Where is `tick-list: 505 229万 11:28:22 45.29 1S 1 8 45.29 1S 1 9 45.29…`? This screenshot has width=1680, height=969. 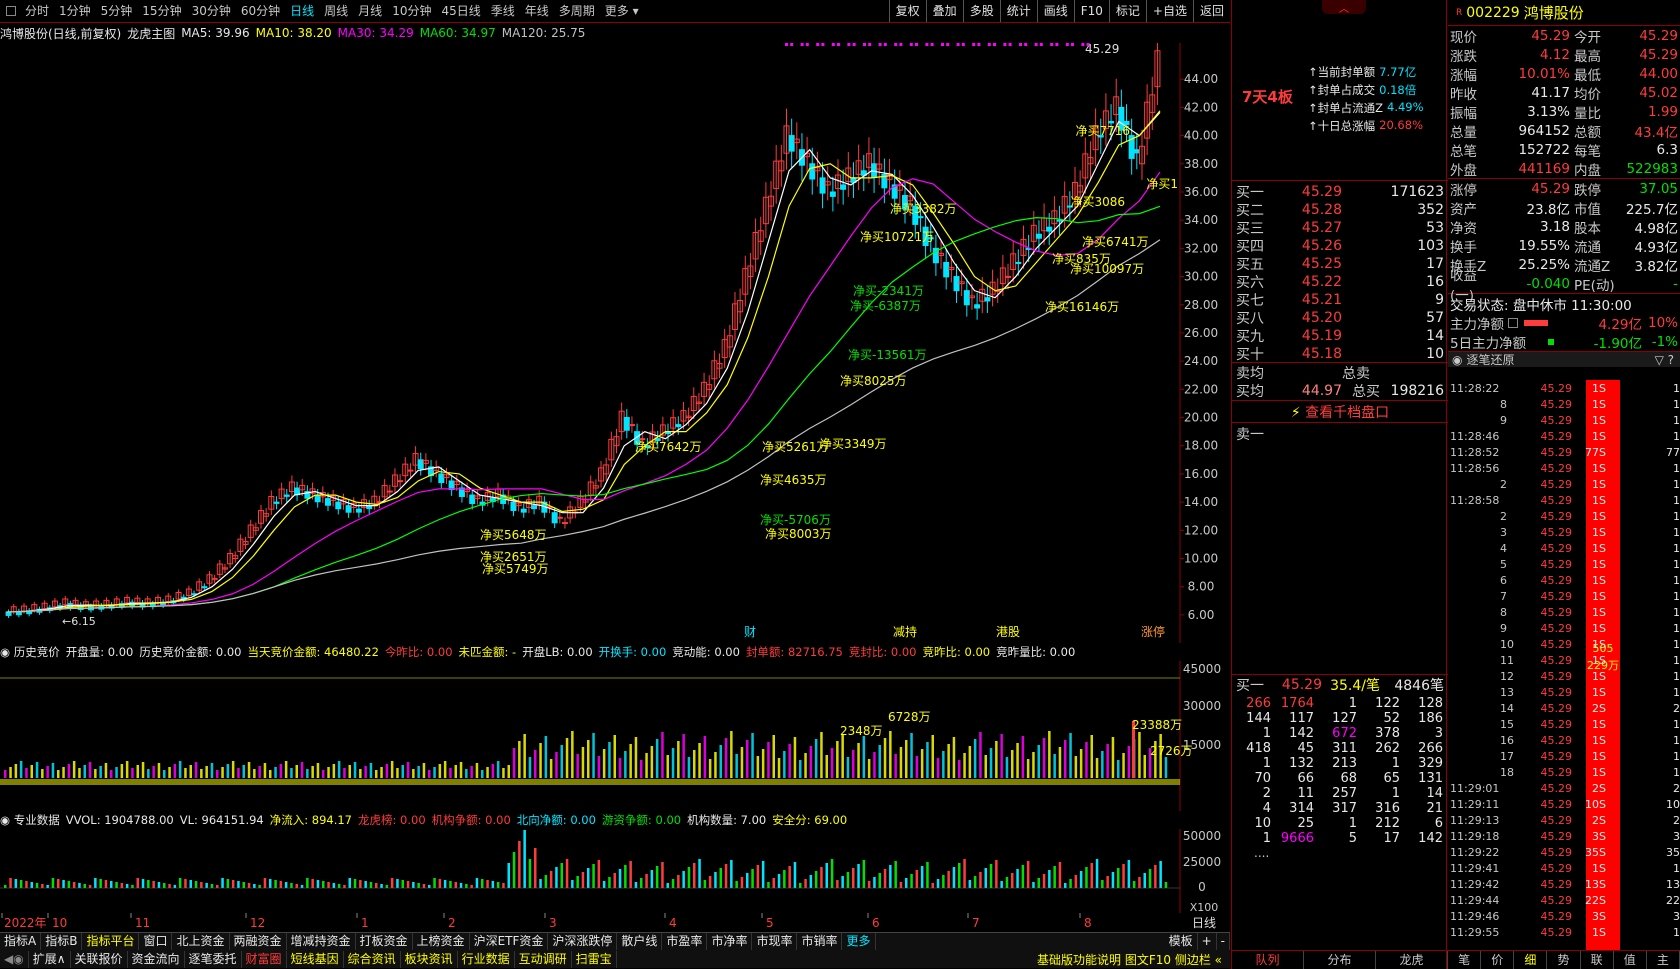
tick-list: 505 229万 11:28:22 45.29 1S 1 8 45.29 1S 1 9 45.29… is located at coordinates (1564, 665).